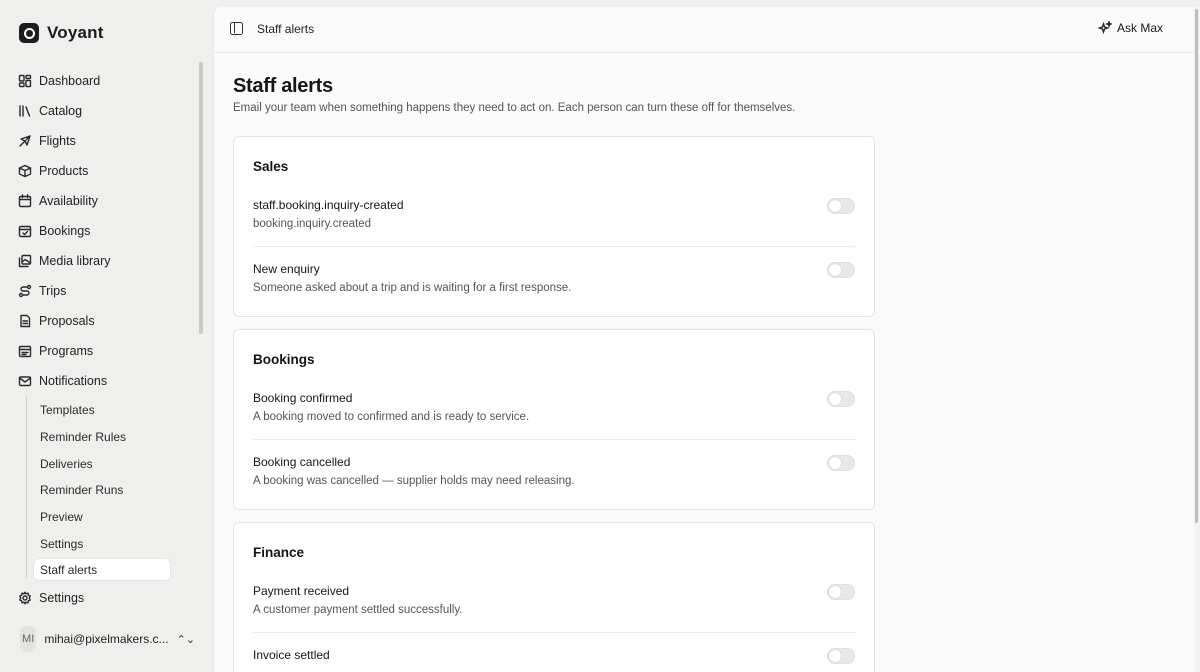 Image resolution: width=1200 pixels, height=672 pixels. Describe the element at coordinates (704, 30) in the screenshot. I see `topbar: Staff alerts Ask Max` at that location.